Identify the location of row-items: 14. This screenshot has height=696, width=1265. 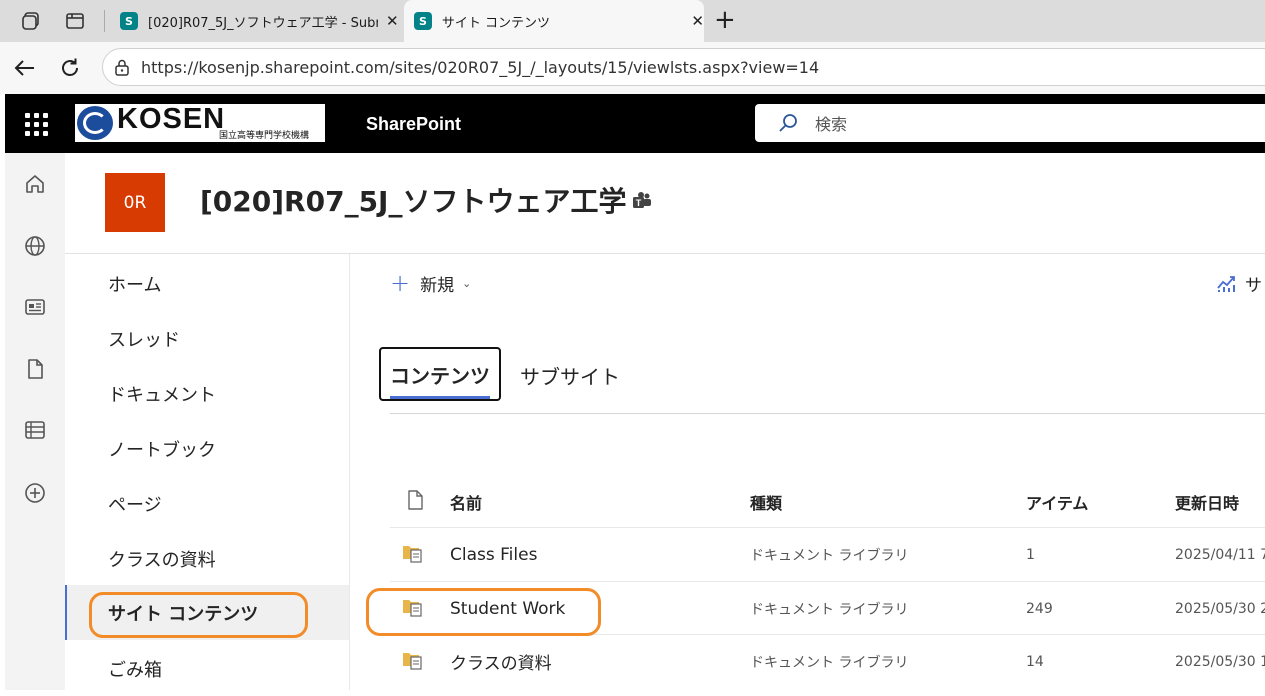
(1035, 661).